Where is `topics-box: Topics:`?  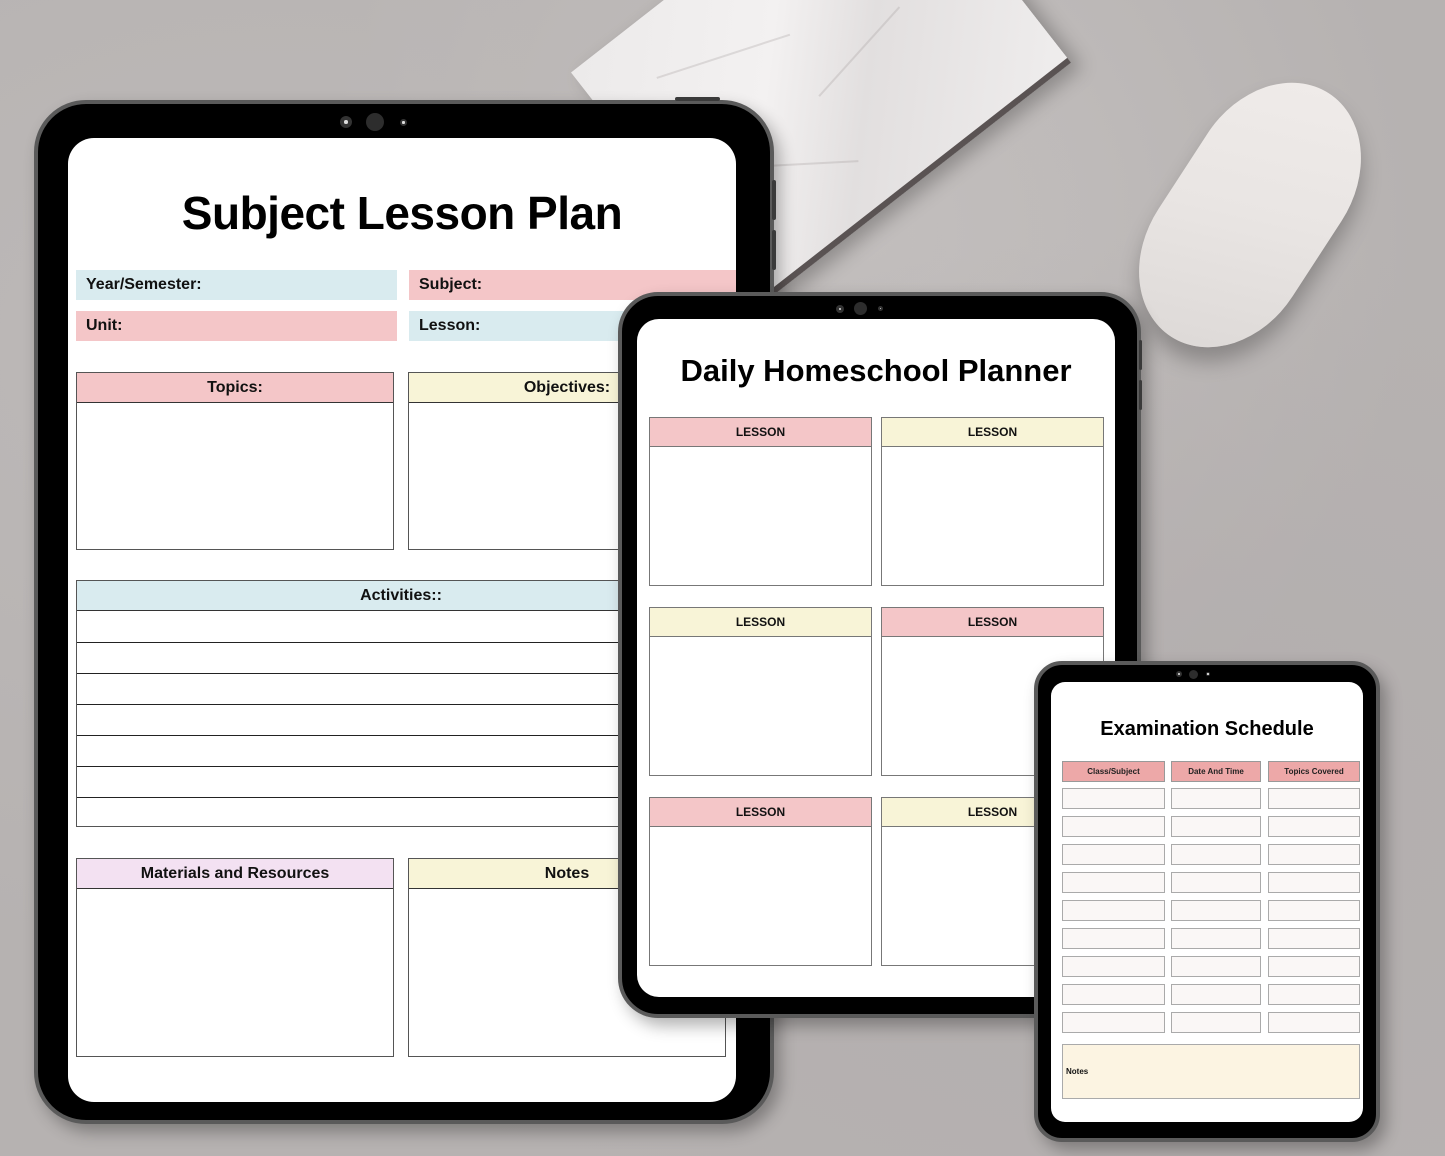 topics-box: Topics: is located at coordinates (235, 461).